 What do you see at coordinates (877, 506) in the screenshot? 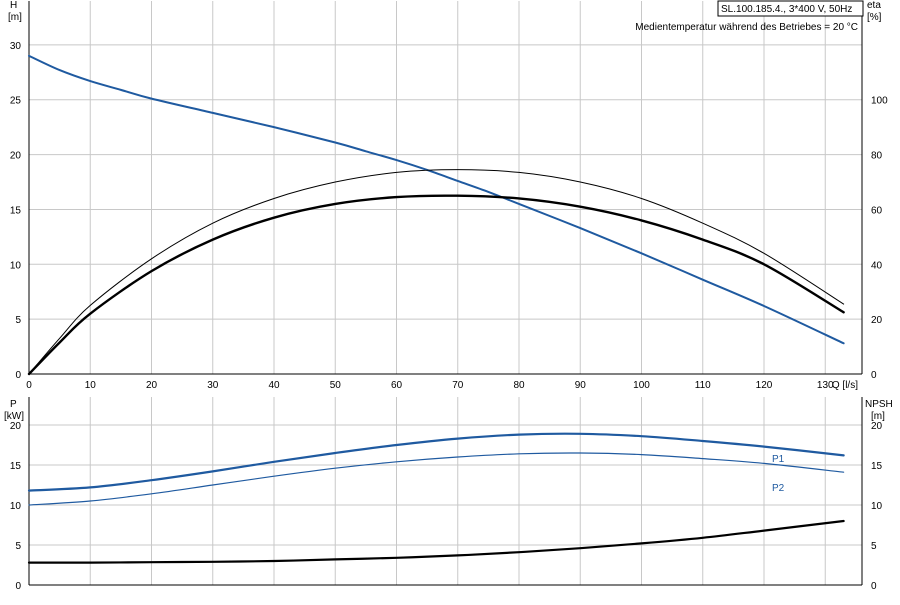
I see `bottom-y-right-tick-label: 10` at bounding box center [877, 506].